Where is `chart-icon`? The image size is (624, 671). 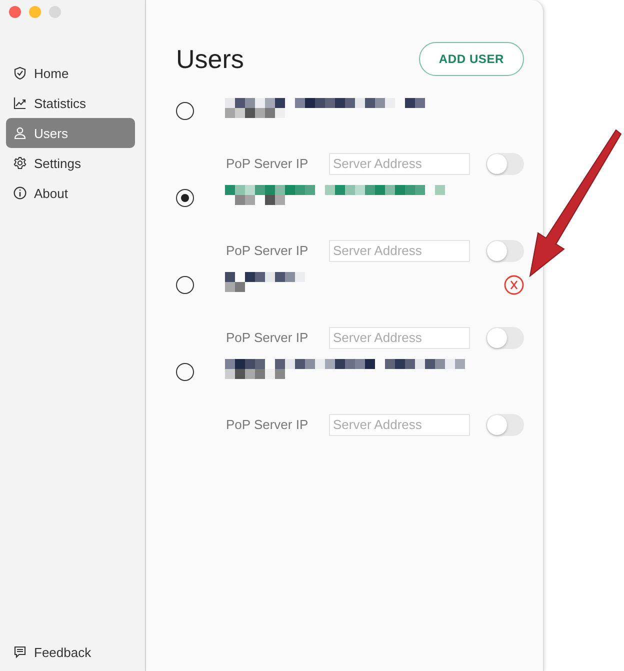
chart-icon is located at coordinates (20, 103).